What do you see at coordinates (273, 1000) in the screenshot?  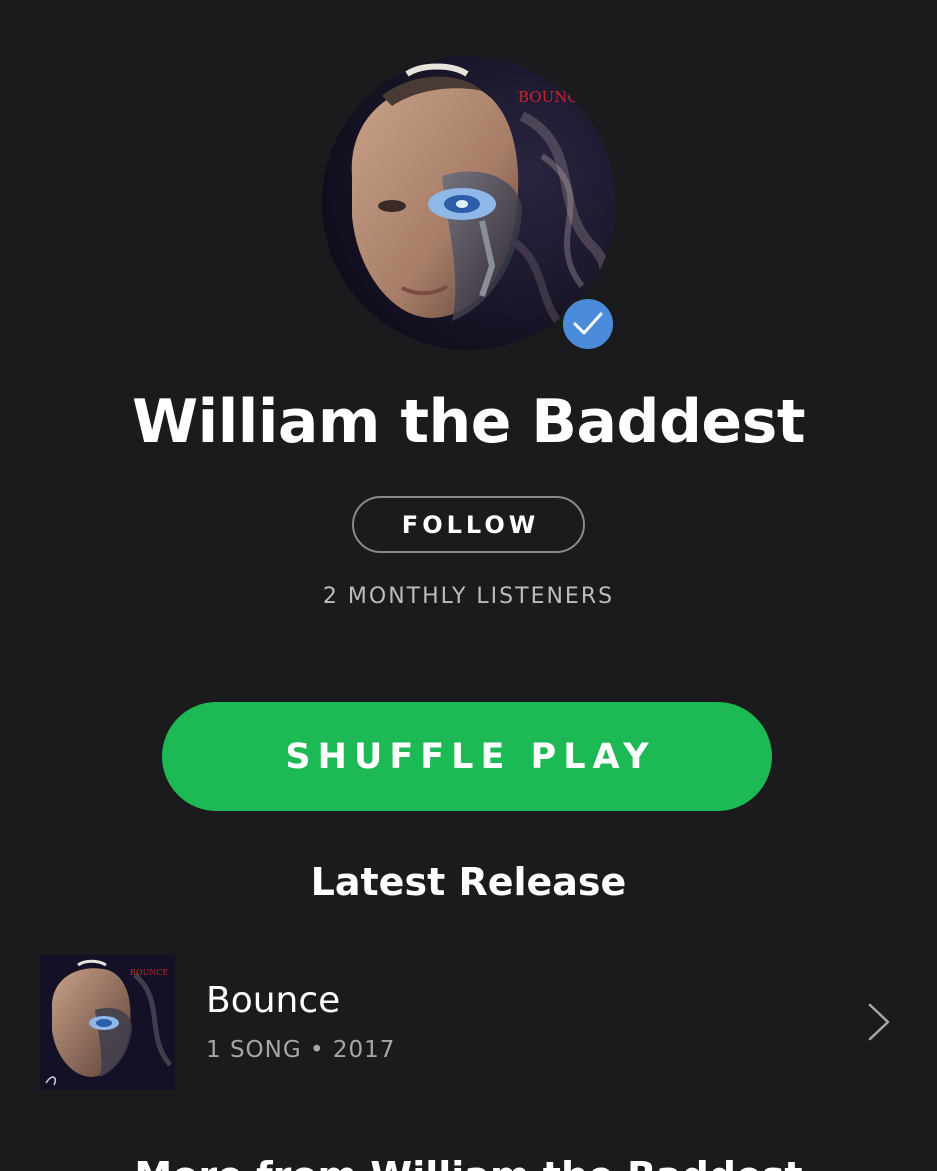 I see `release-title: Bounce` at bounding box center [273, 1000].